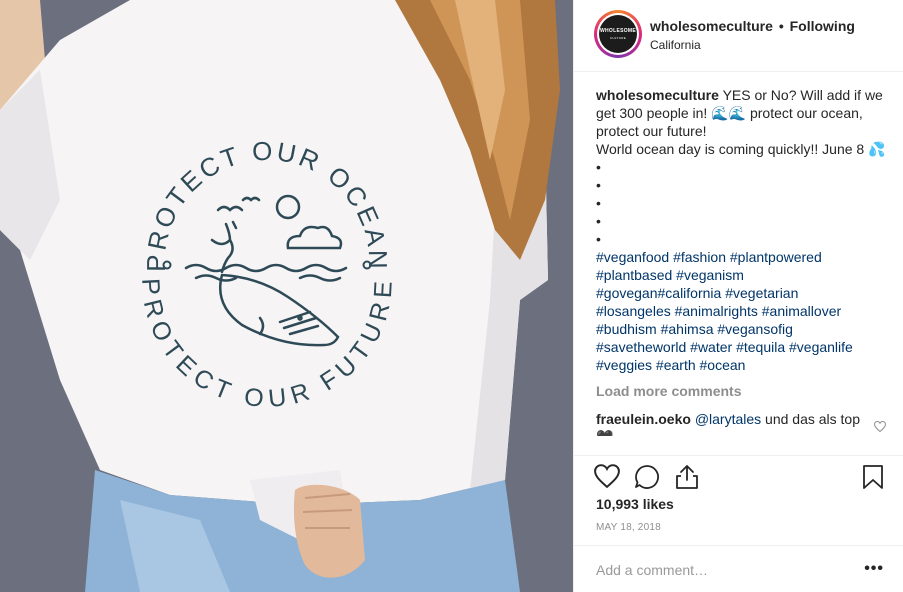 The height and width of the screenshot is (592, 903). What do you see at coordinates (741, 293) in the screenshot?
I see `hashtag-line: #govegan#california #vegetarian` at bounding box center [741, 293].